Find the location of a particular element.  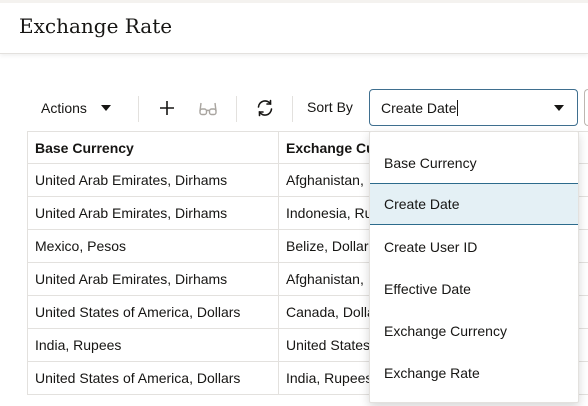

add-button is located at coordinates (167, 108).